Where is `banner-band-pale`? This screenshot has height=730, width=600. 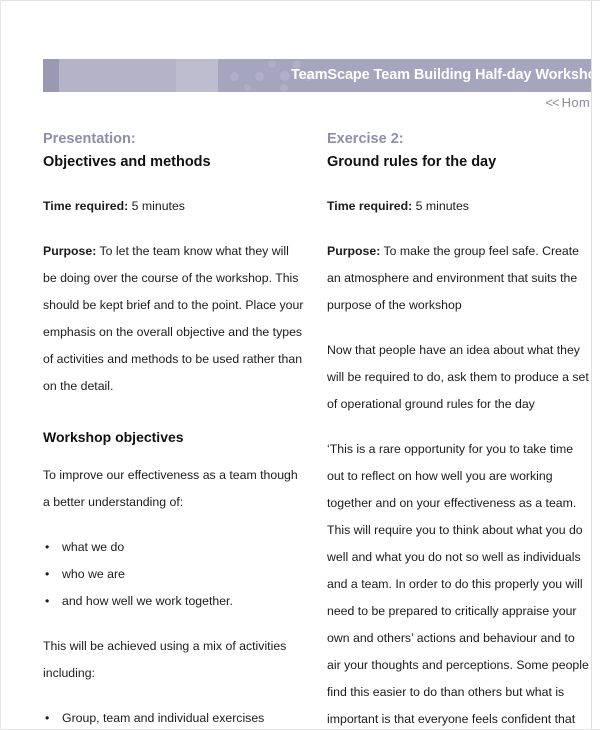 banner-band-pale is located at coordinates (197, 75).